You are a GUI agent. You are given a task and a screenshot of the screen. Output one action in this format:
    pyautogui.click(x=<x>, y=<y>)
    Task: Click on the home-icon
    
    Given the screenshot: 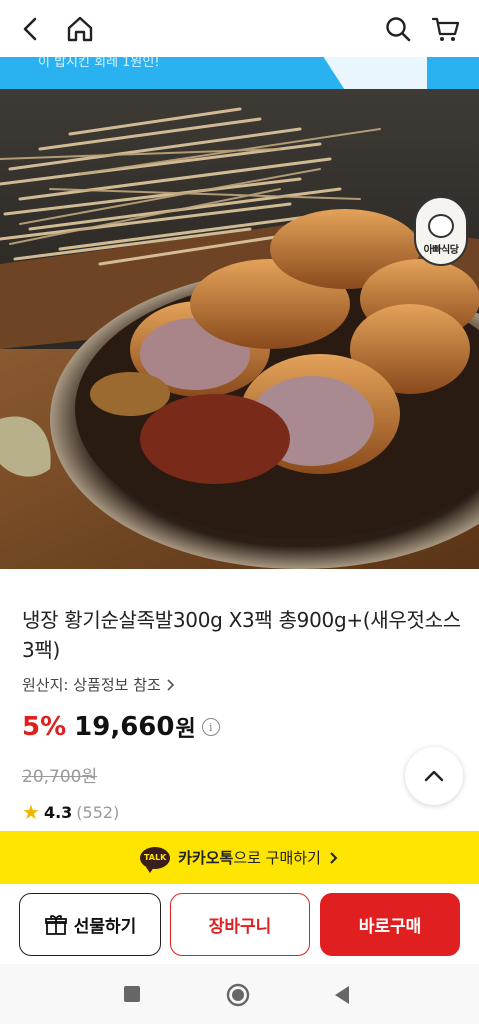 What is the action you would take?
    pyautogui.click(x=80, y=29)
    